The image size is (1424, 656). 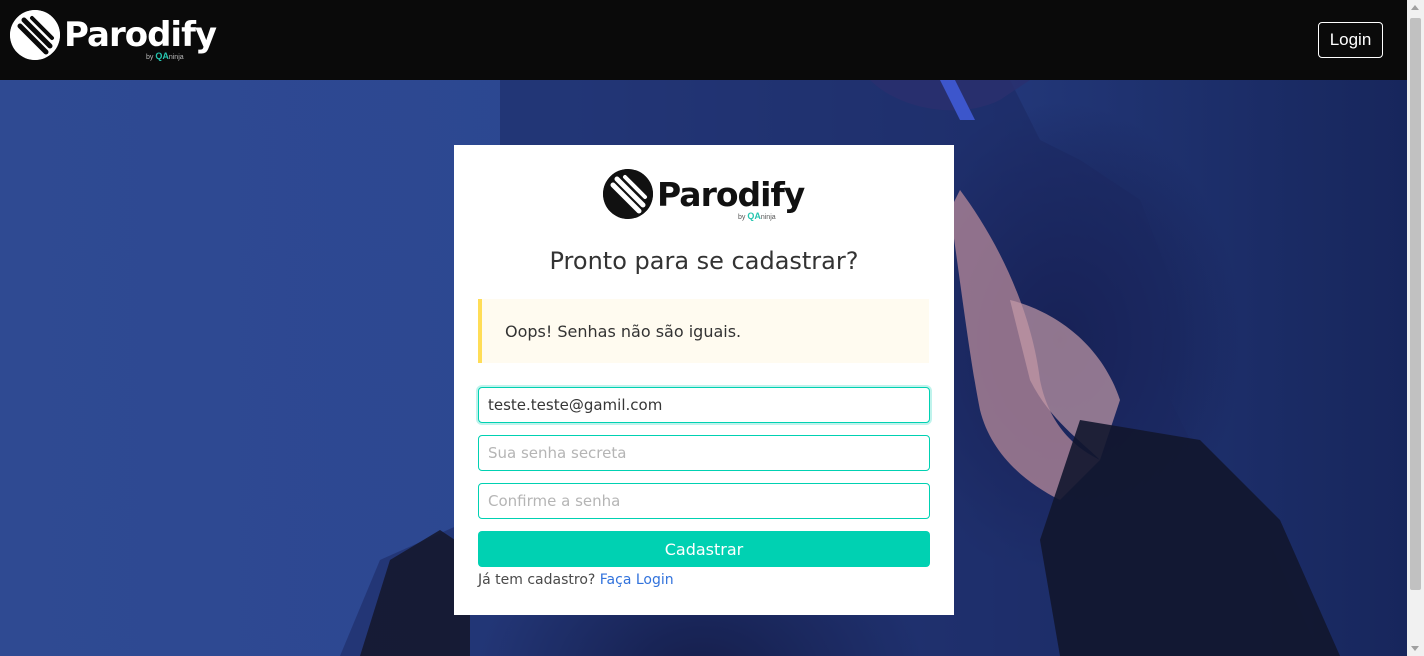 I want to click on scrollbar-thumb, so click(x=1415, y=304).